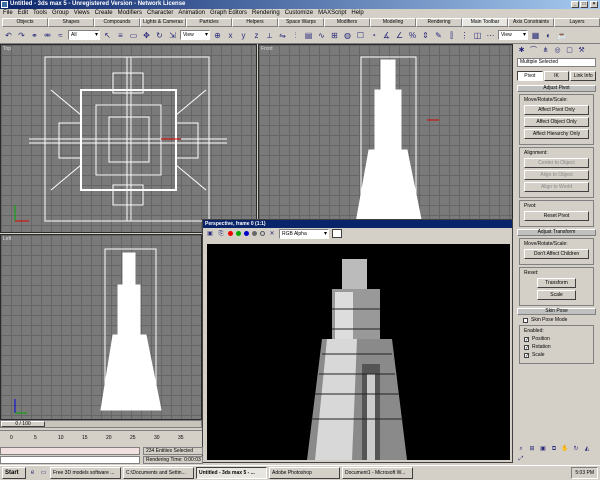 Image resolution: width=600 pixels, height=480 pixels. I want to click on menu-item-views: Views, so click(82, 13).